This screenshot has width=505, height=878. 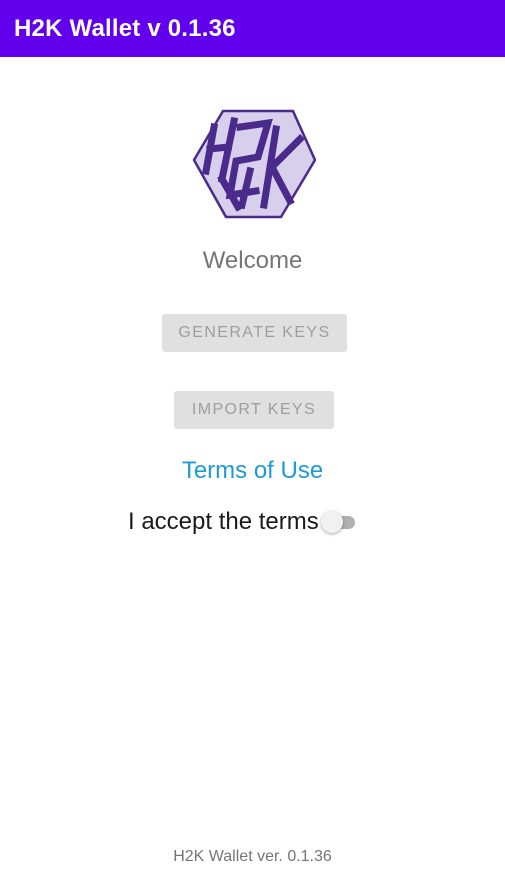 What do you see at coordinates (254, 164) in the screenshot?
I see `h2k-logo-icon` at bounding box center [254, 164].